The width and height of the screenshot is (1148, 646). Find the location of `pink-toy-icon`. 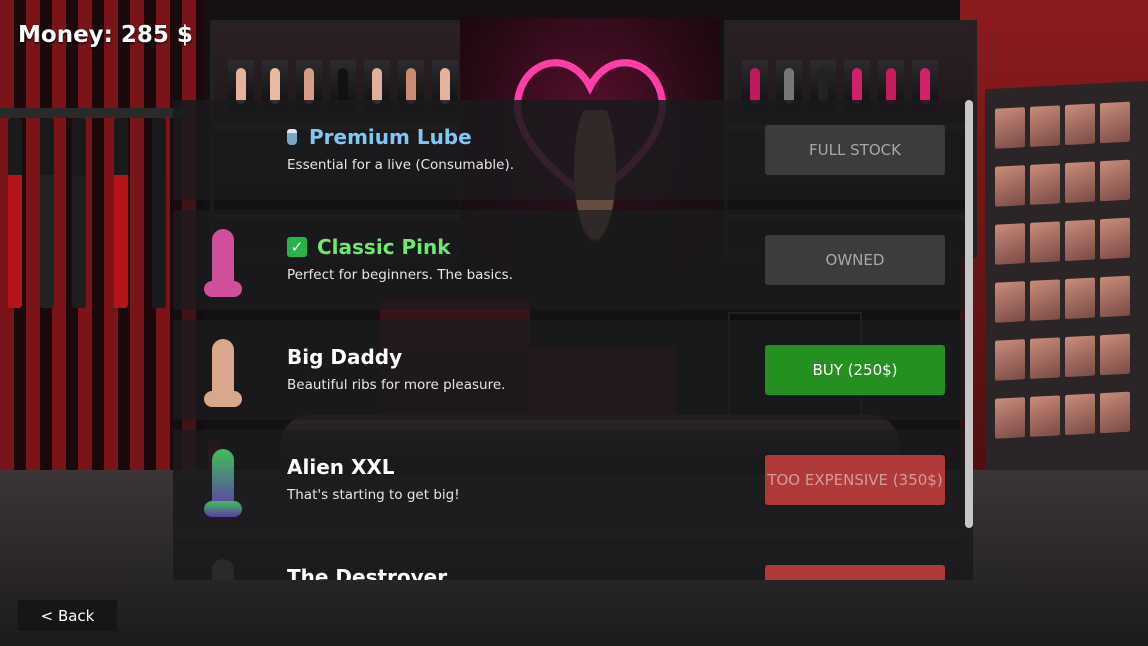

pink-toy-icon is located at coordinates (223, 263).